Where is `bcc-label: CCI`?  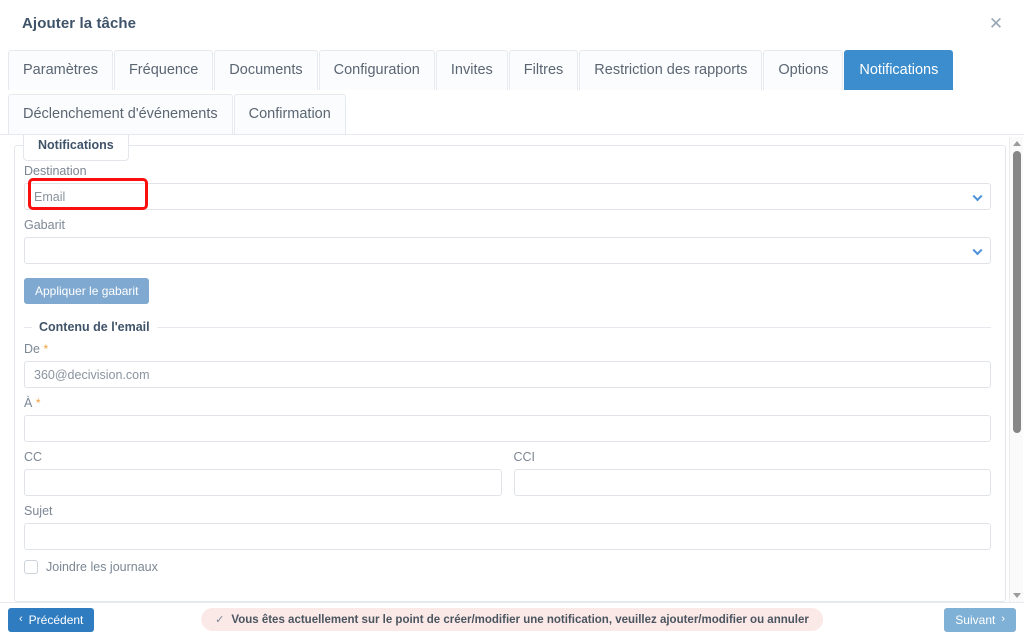 bcc-label: CCI is located at coordinates (524, 457).